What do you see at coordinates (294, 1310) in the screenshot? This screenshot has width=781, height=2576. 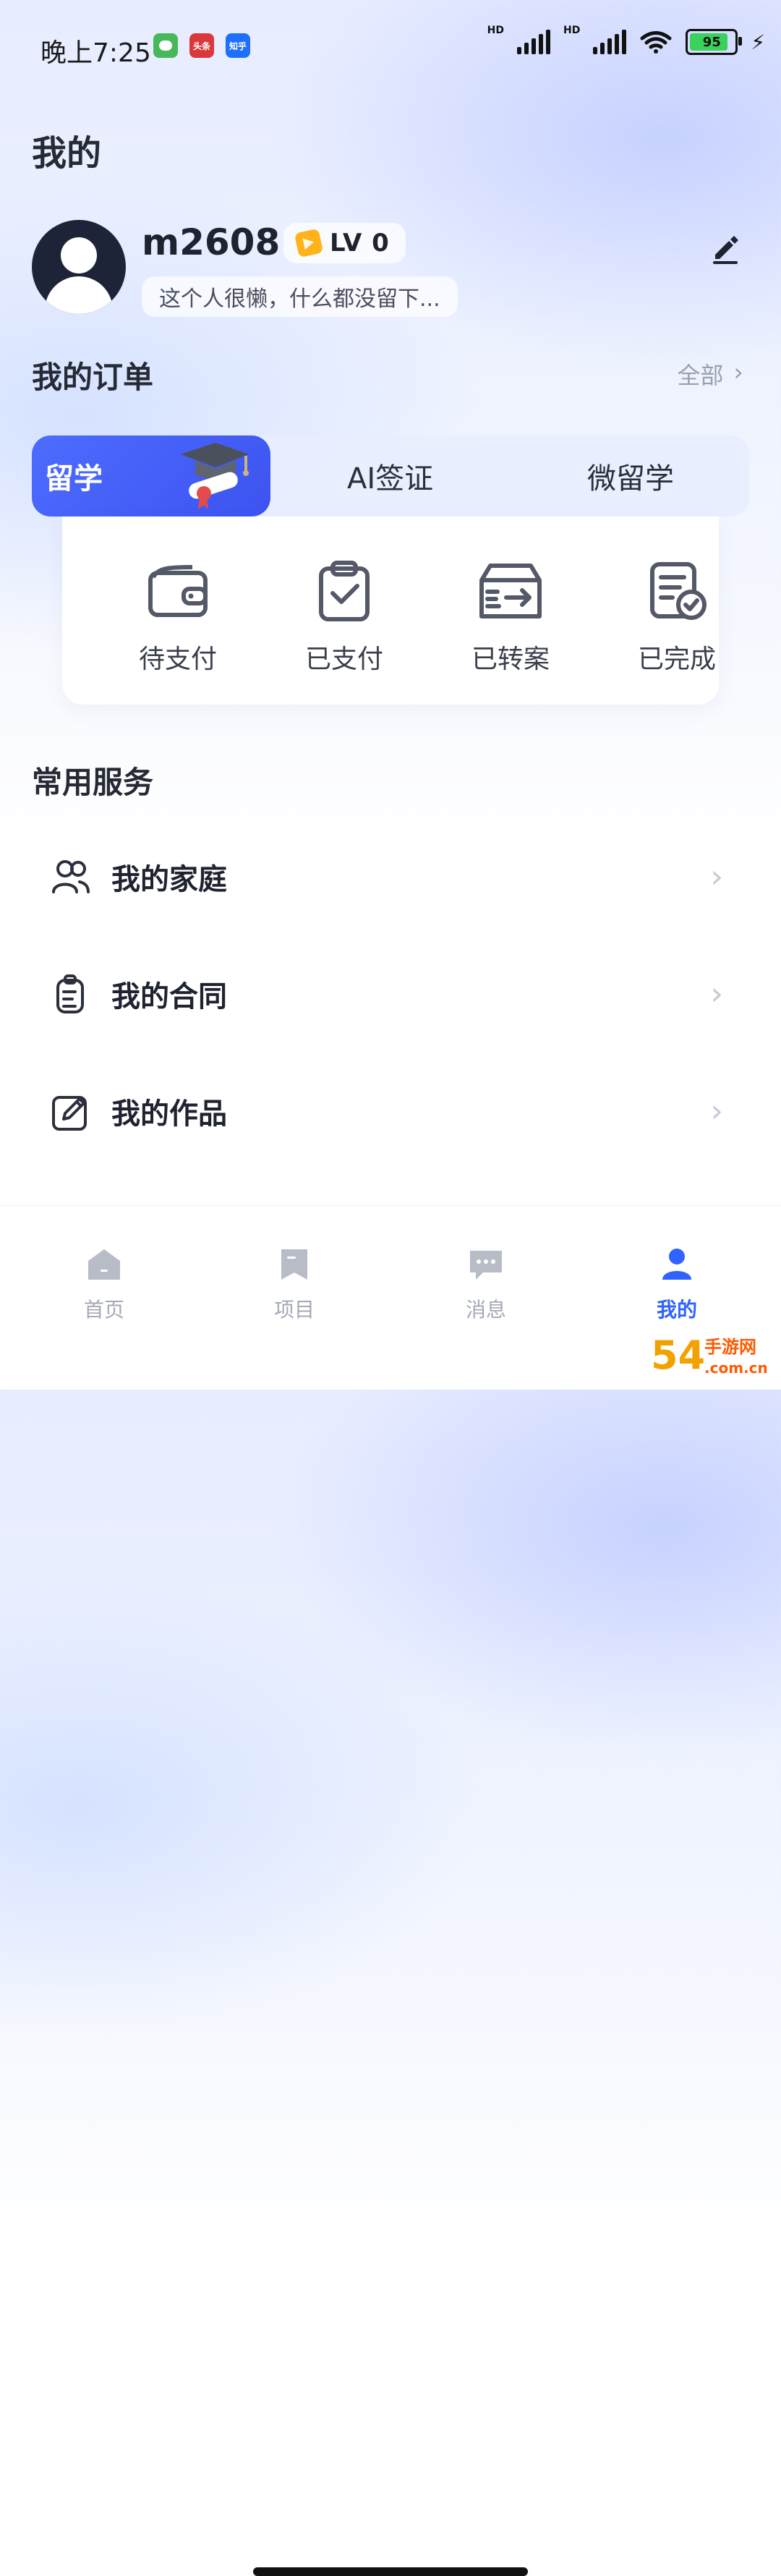 I see `nav-label: 项目` at bounding box center [294, 1310].